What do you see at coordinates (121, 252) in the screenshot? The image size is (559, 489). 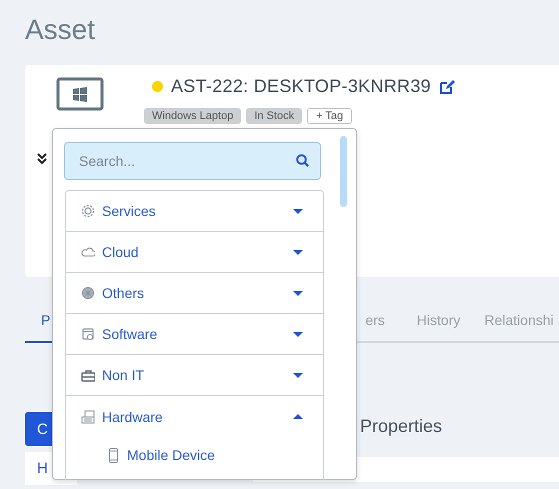 I see `category-label: Cloud` at bounding box center [121, 252].